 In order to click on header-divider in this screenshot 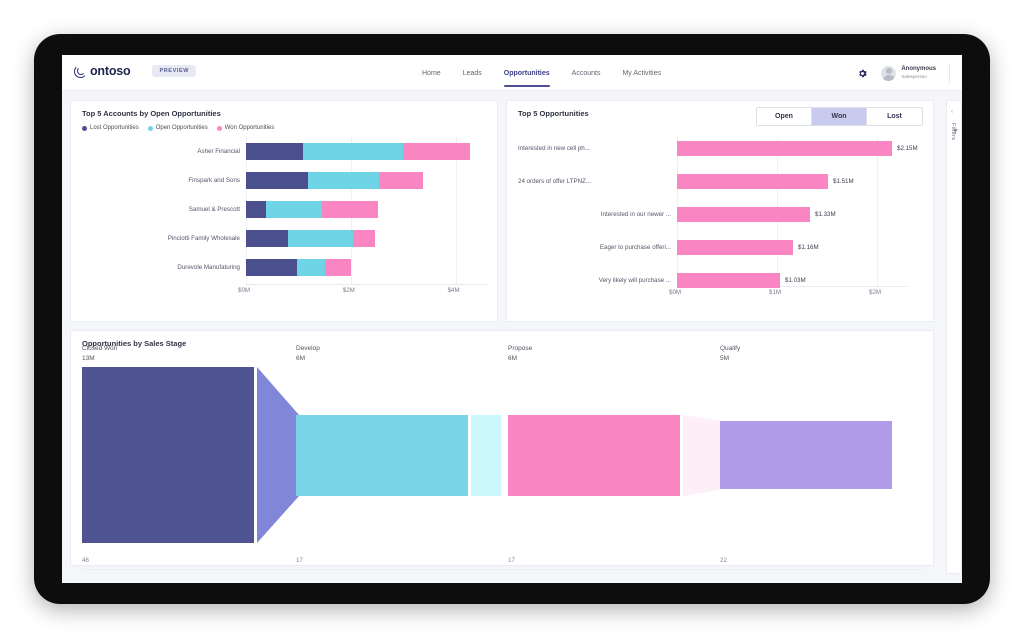, I will do `click(949, 73)`.